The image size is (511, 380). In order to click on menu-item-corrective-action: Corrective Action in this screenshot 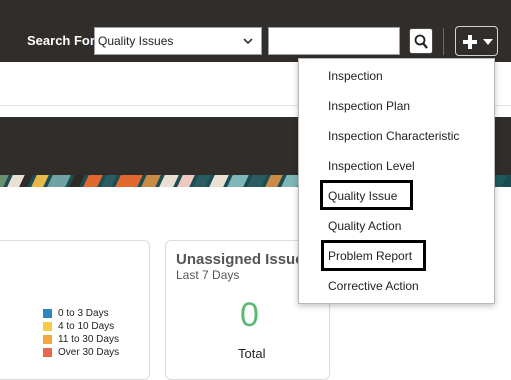, I will do `click(373, 286)`.